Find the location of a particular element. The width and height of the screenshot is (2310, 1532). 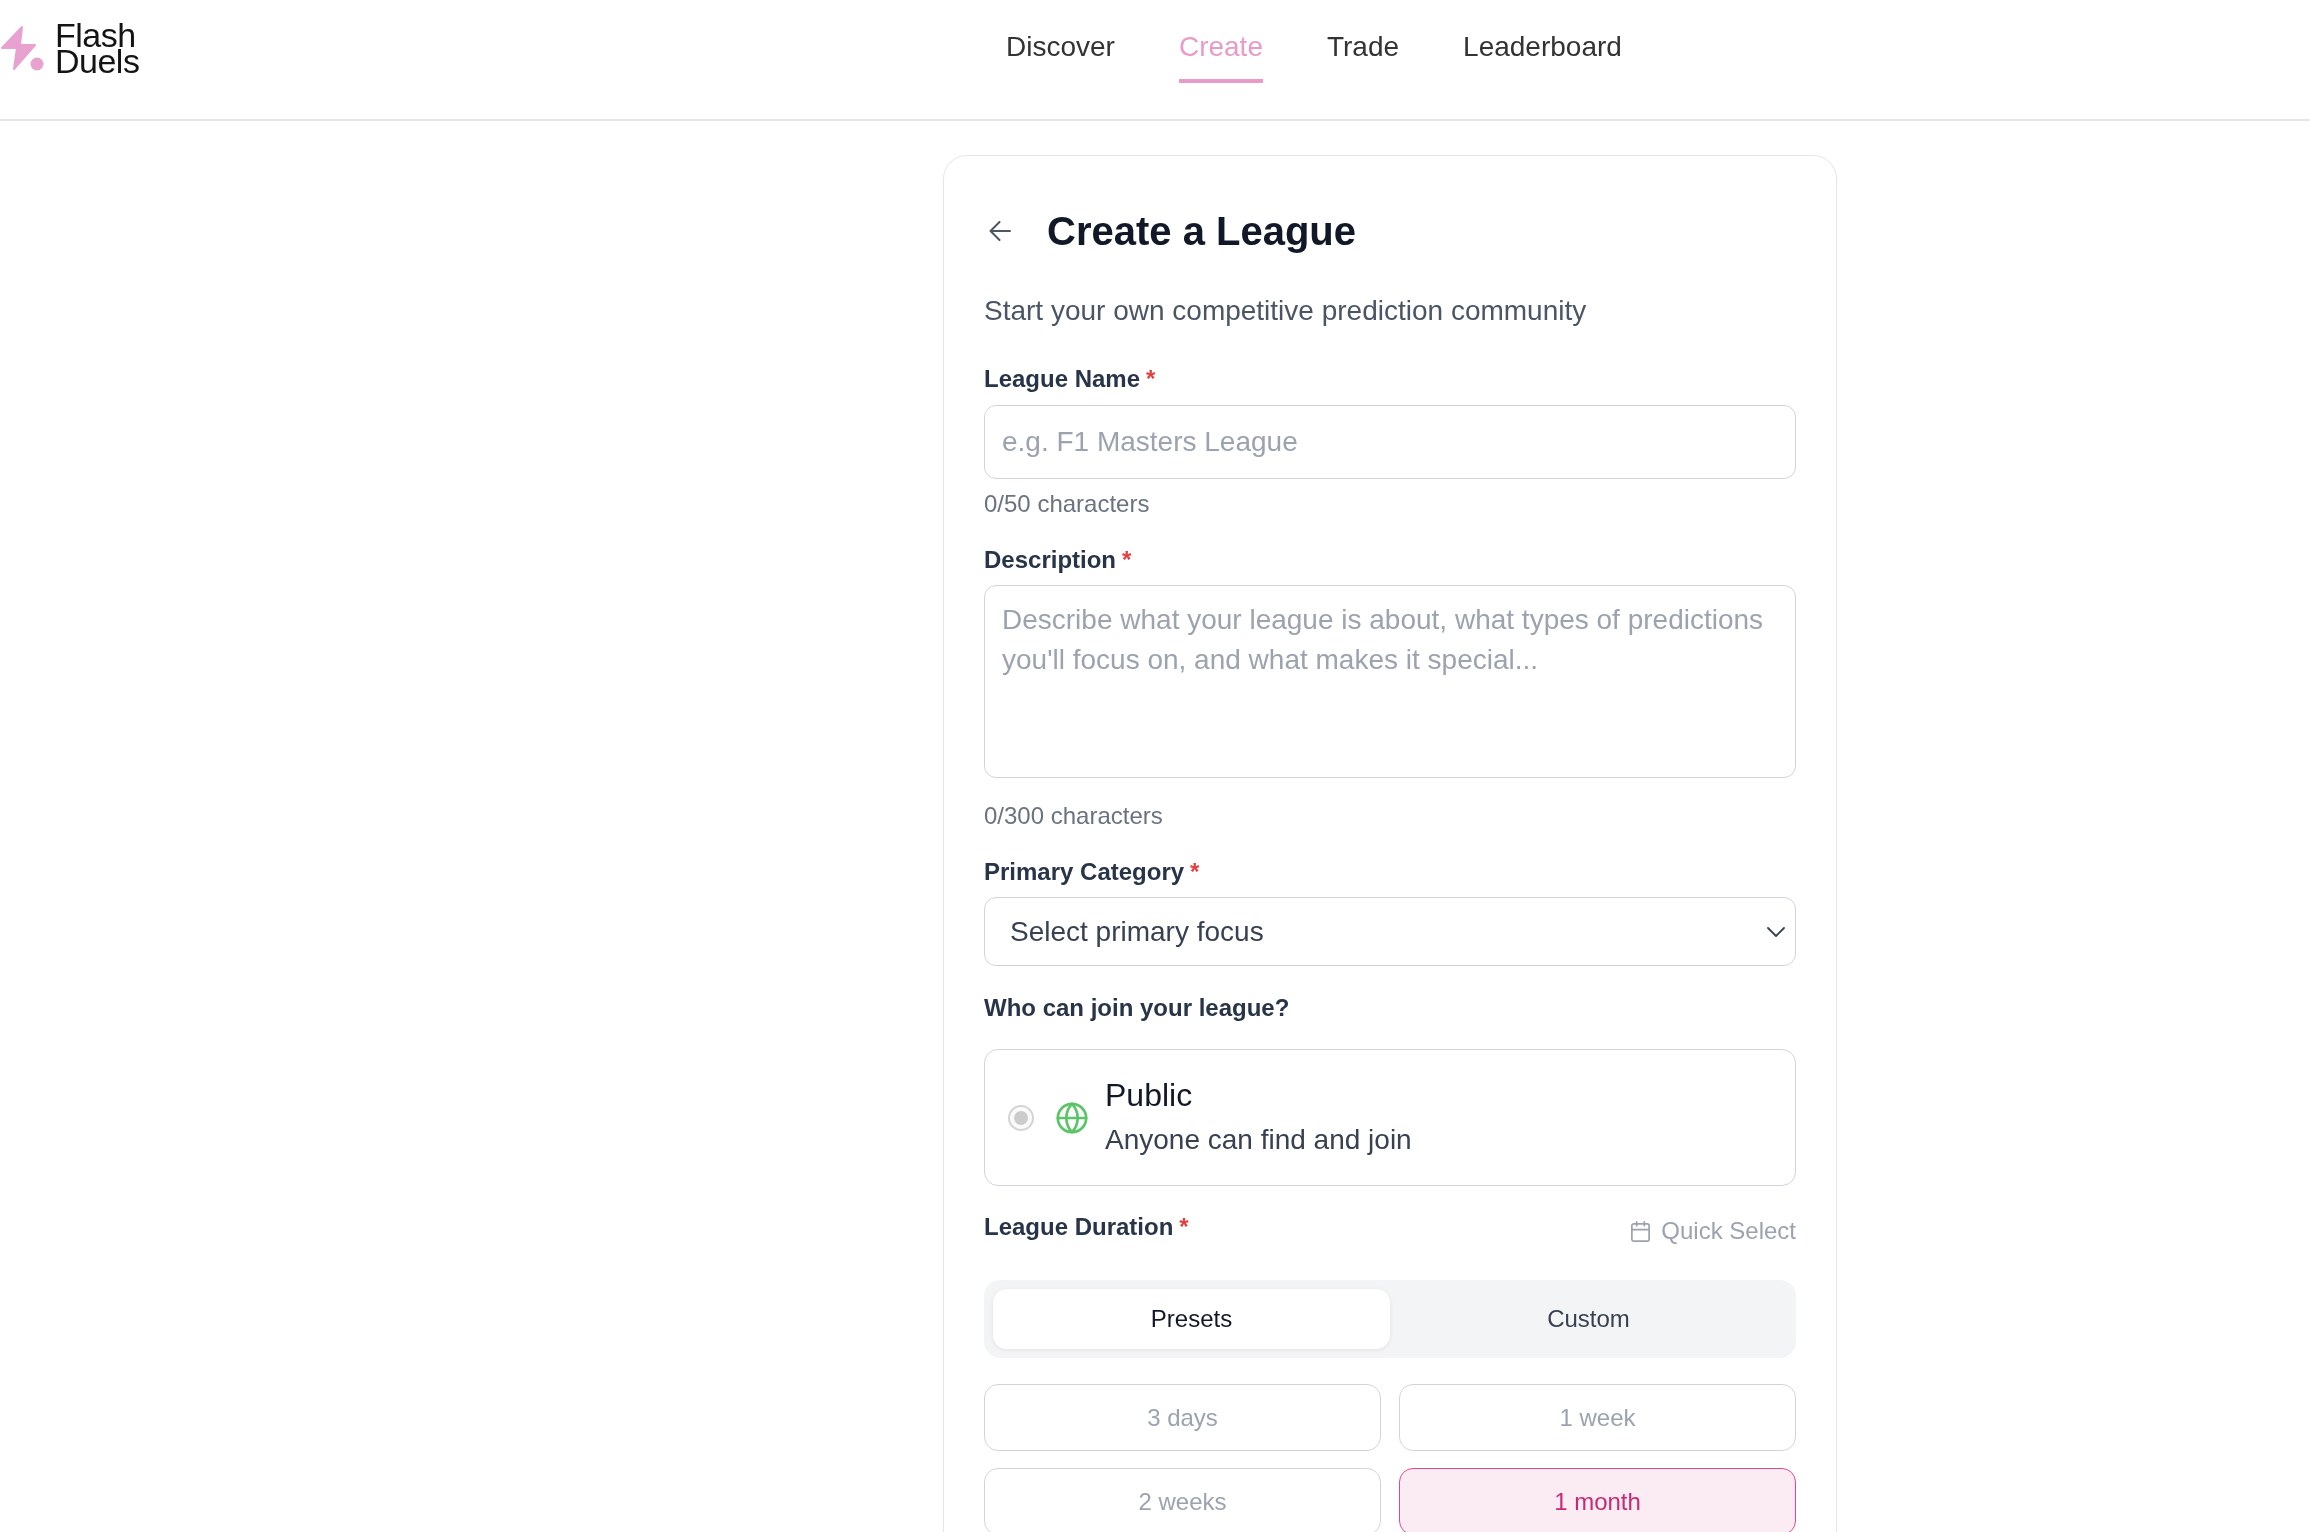

duration-mode-tab: Custom is located at coordinates (1588, 1319).